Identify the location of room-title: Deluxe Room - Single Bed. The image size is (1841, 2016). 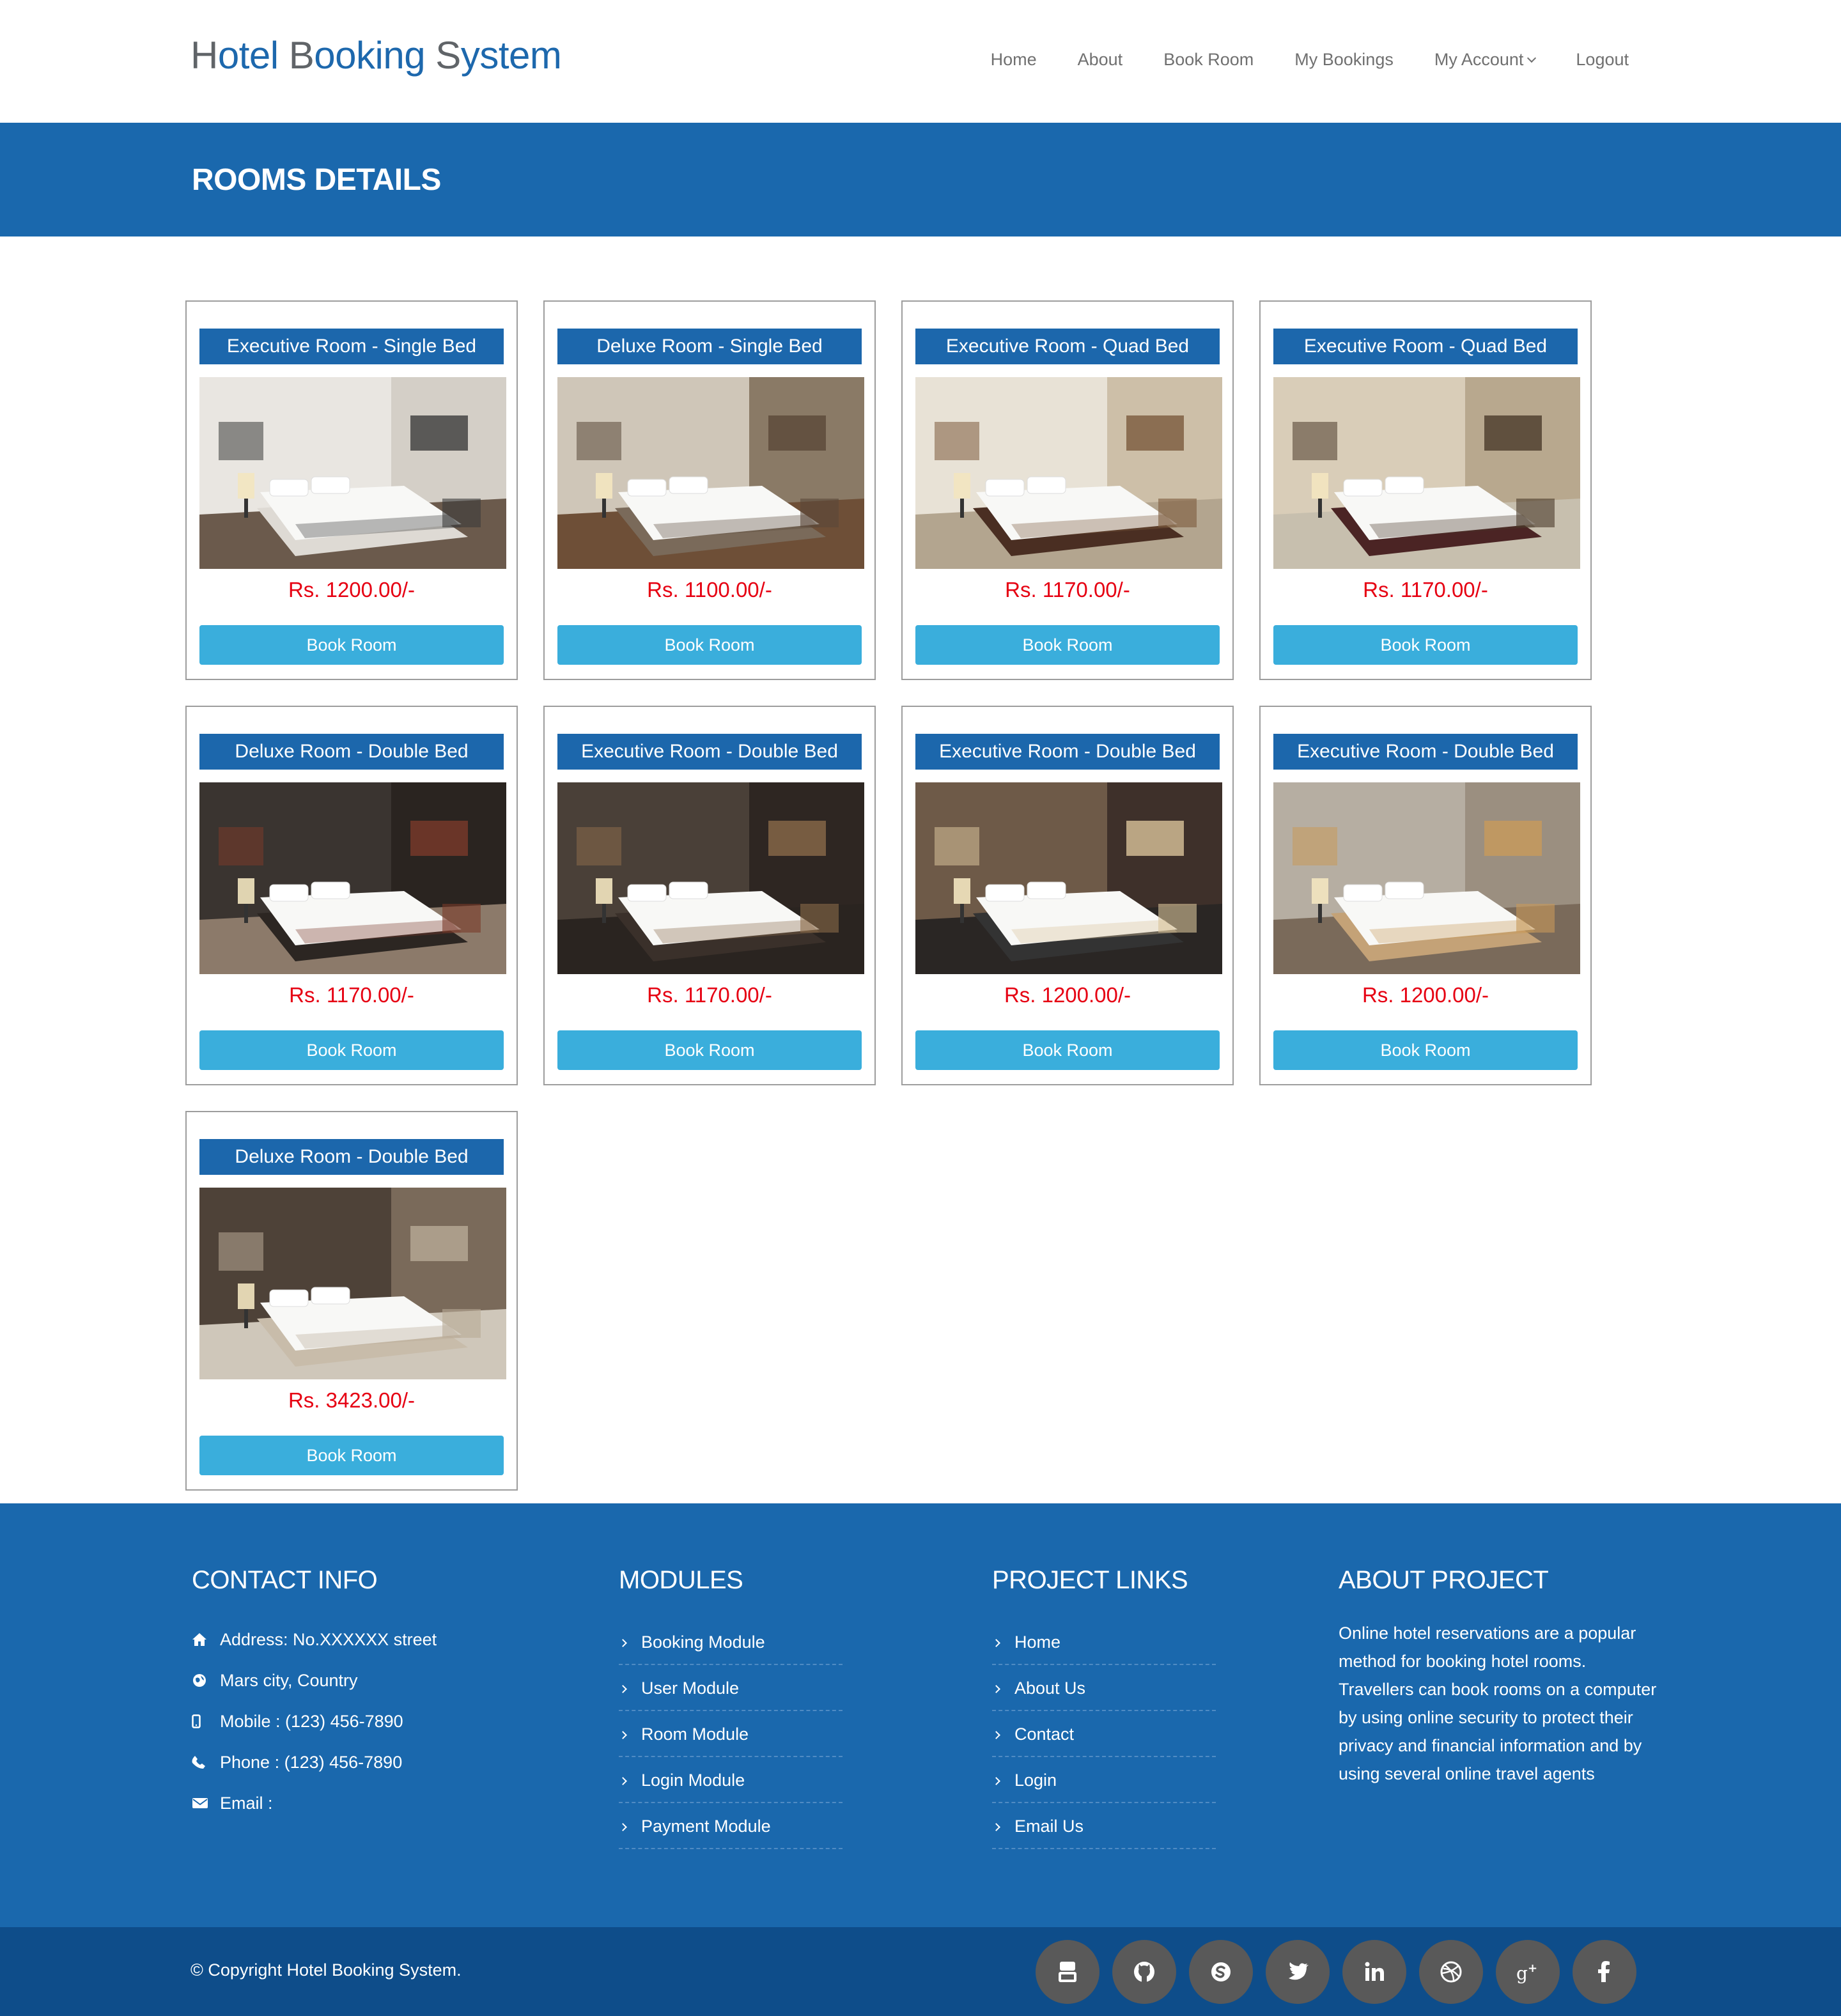
(709, 346).